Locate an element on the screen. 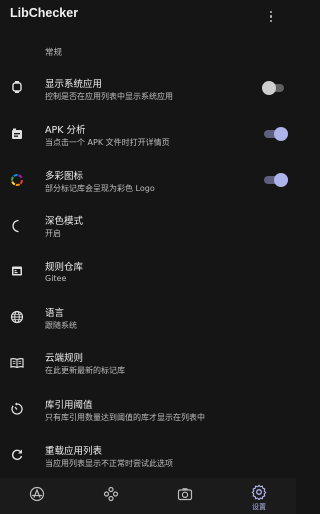  nav-settings: 设置 is located at coordinates (259, 496).